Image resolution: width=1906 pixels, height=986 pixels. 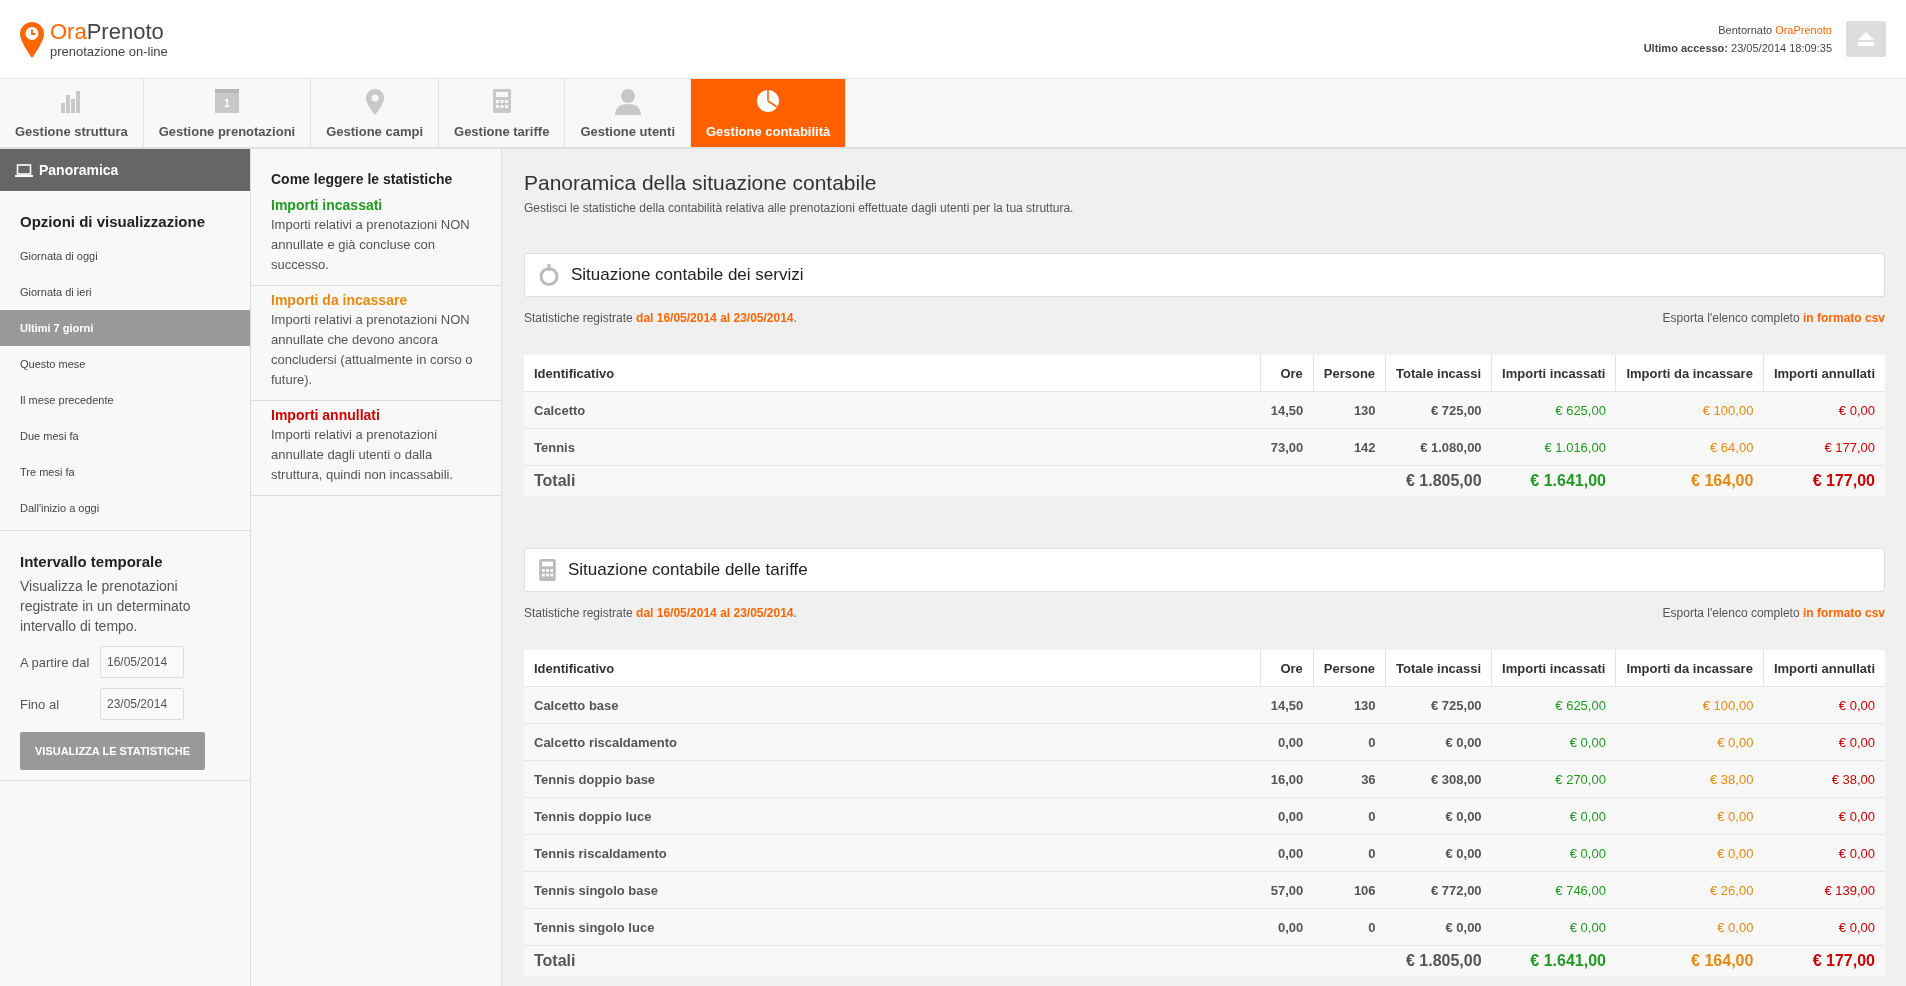 What do you see at coordinates (892, 816) in the screenshot?
I see `table-cell: Tennis doppio luce` at bounding box center [892, 816].